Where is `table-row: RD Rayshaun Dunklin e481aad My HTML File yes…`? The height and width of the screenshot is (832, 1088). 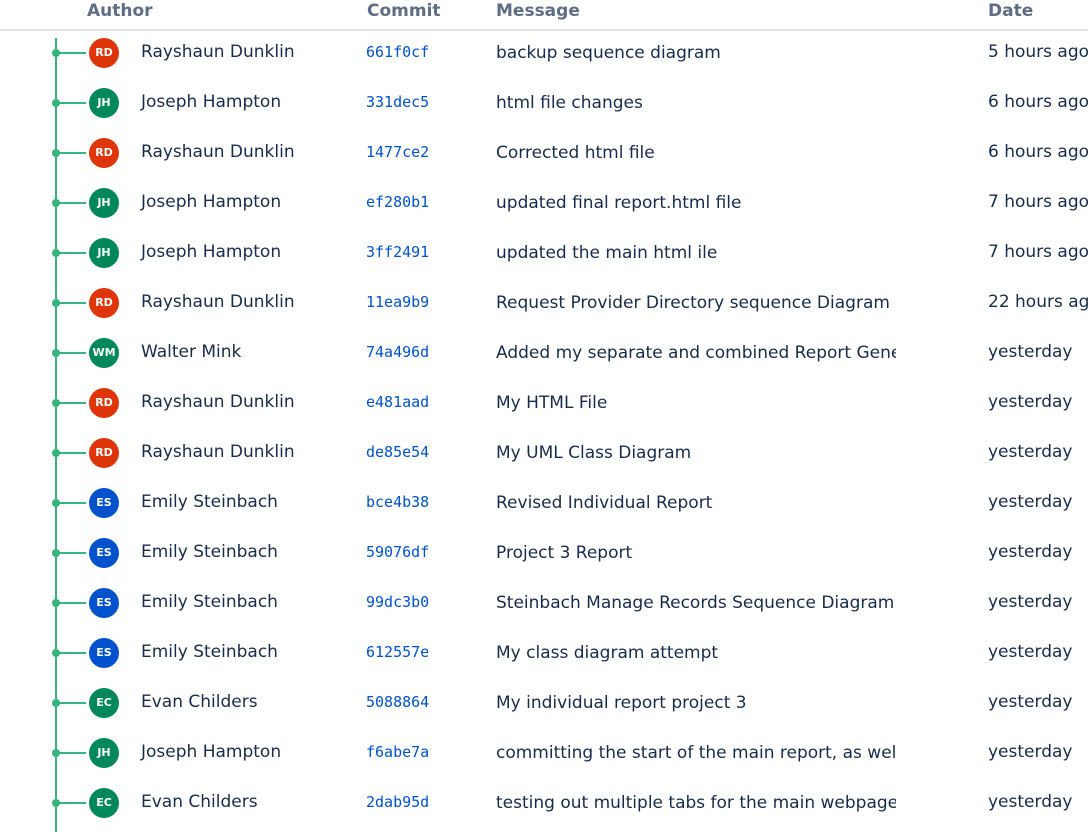
table-row: RD Rayshaun Dunklin e481aad My HTML File yes… is located at coordinates (544, 404).